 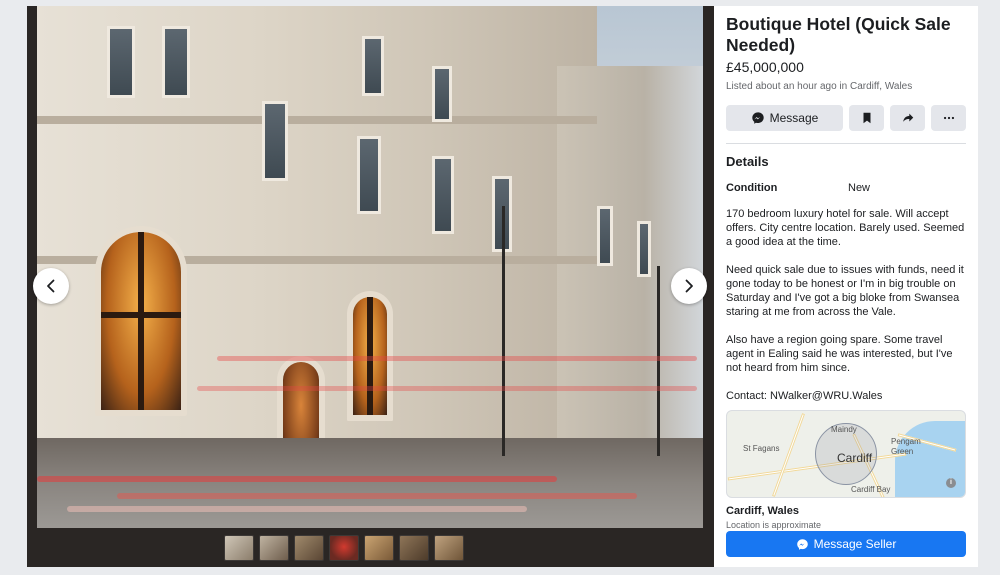 I want to click on map-label: Pengam Green, so click(x=906, y=446).